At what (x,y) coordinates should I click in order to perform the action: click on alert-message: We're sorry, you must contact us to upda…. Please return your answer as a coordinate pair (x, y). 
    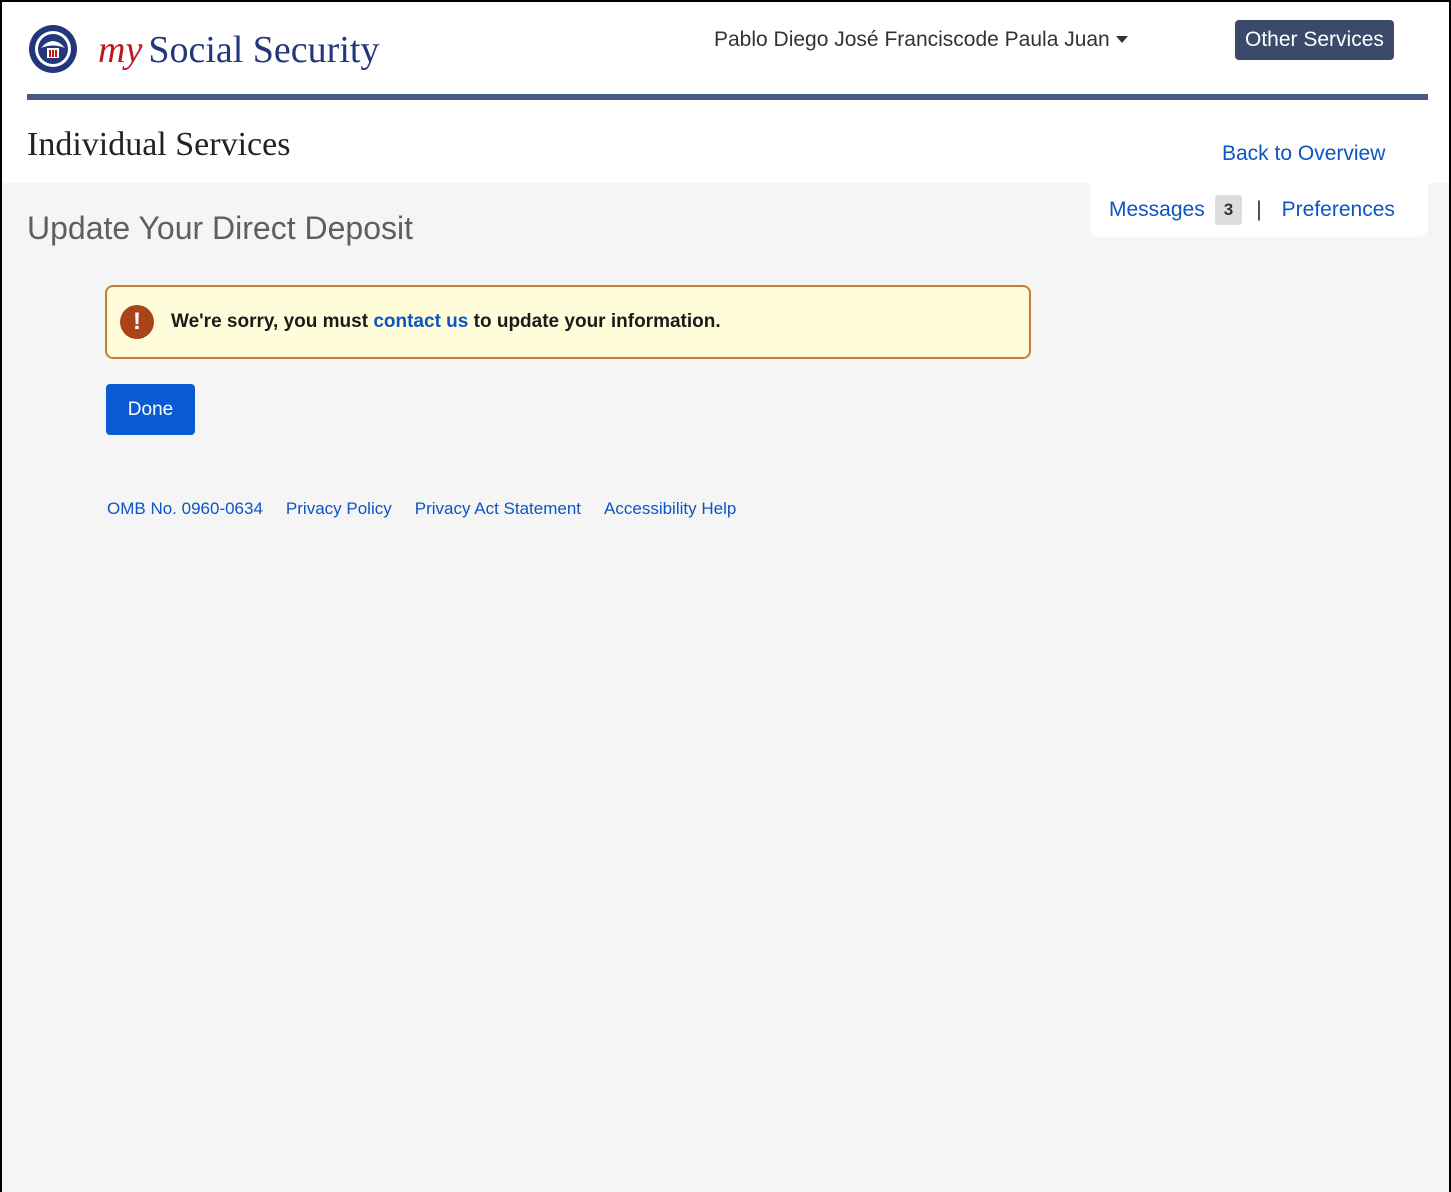
    Looking at the image, I should click on (446, 322).